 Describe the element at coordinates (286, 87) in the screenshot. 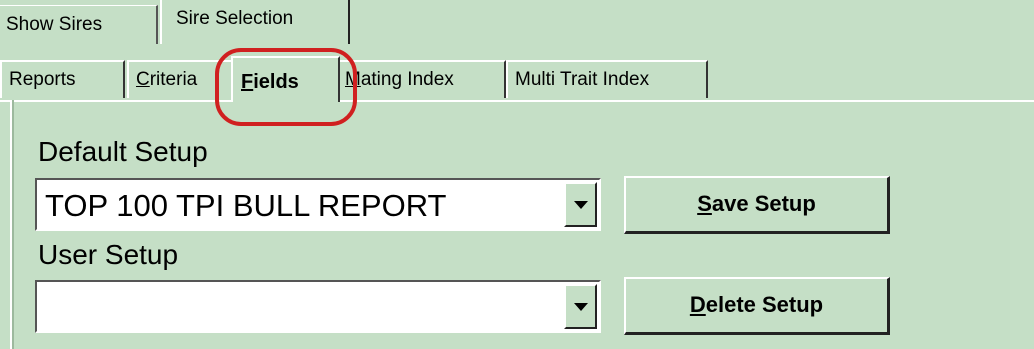

I see `highlight-circle` at that location.